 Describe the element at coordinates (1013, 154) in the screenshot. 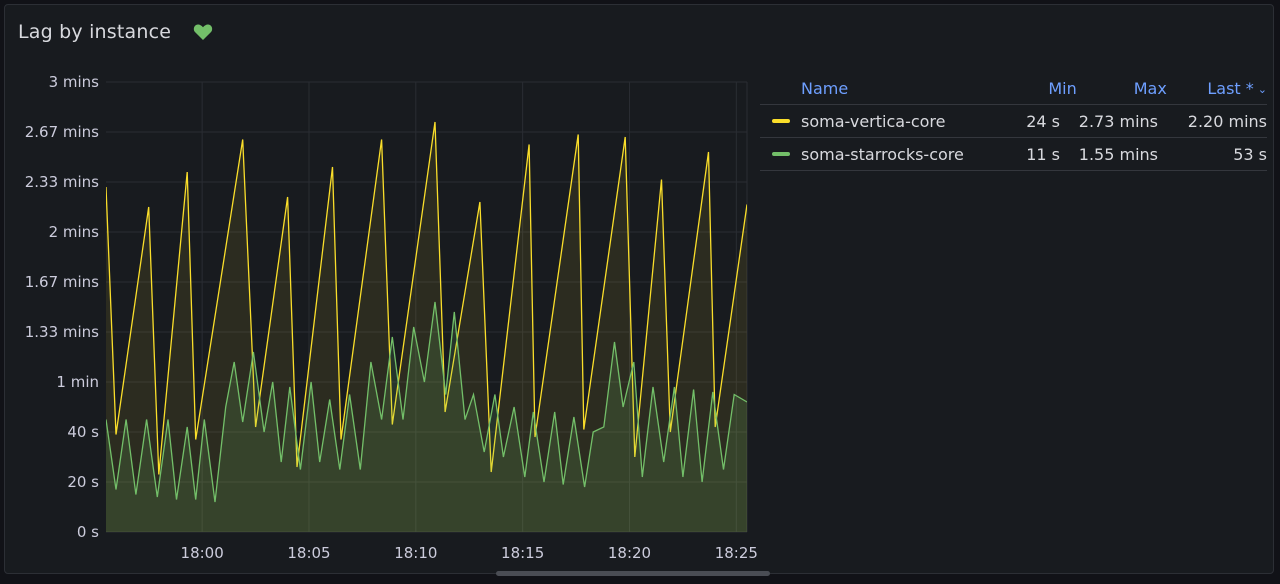

I see `legend-row: soma-starrocks-core 11 s 1.55 mins 53 s` at that location.